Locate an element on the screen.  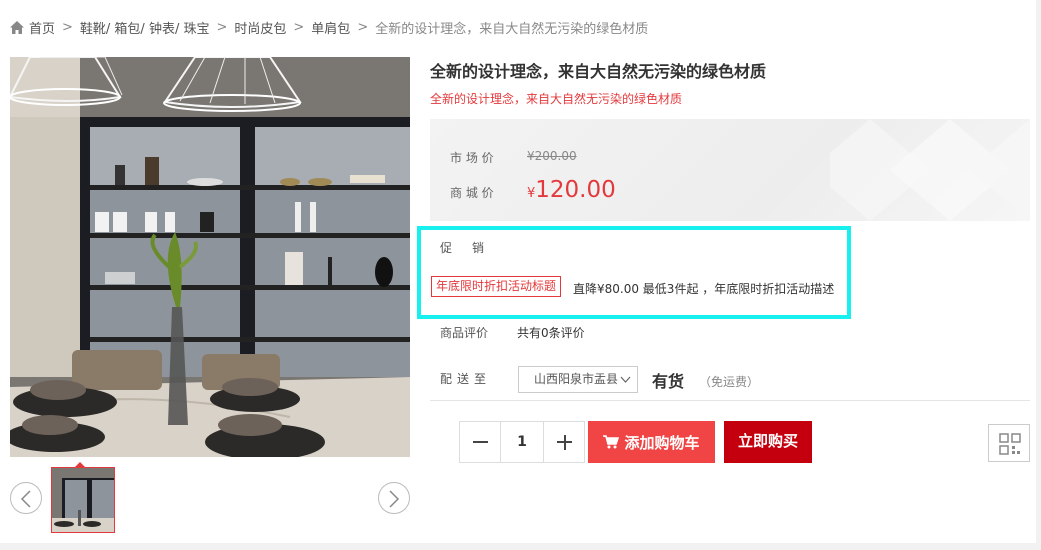
product-title: 全新的设计理念，来自大自然无污染的绿色材质 is located at coordinates (598, 71).